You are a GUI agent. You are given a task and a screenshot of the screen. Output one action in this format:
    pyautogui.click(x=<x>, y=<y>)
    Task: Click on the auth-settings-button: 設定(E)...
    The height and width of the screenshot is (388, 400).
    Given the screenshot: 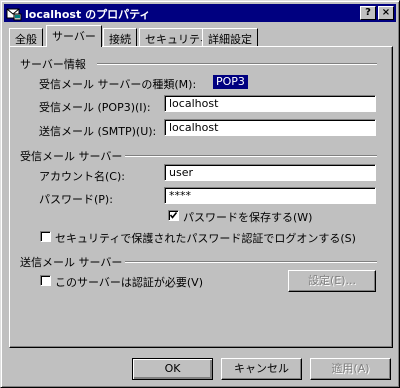 What is the action you would take?
    pyautogui.click(x=332, y=281)
    